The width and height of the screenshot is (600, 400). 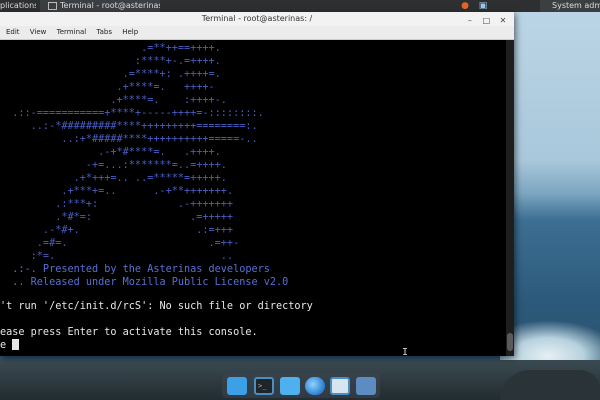 What do you see at coordinates (72, 32) in the screenshot?
I see `menu-terminal: Terminal` at bounding box center [72, 32].